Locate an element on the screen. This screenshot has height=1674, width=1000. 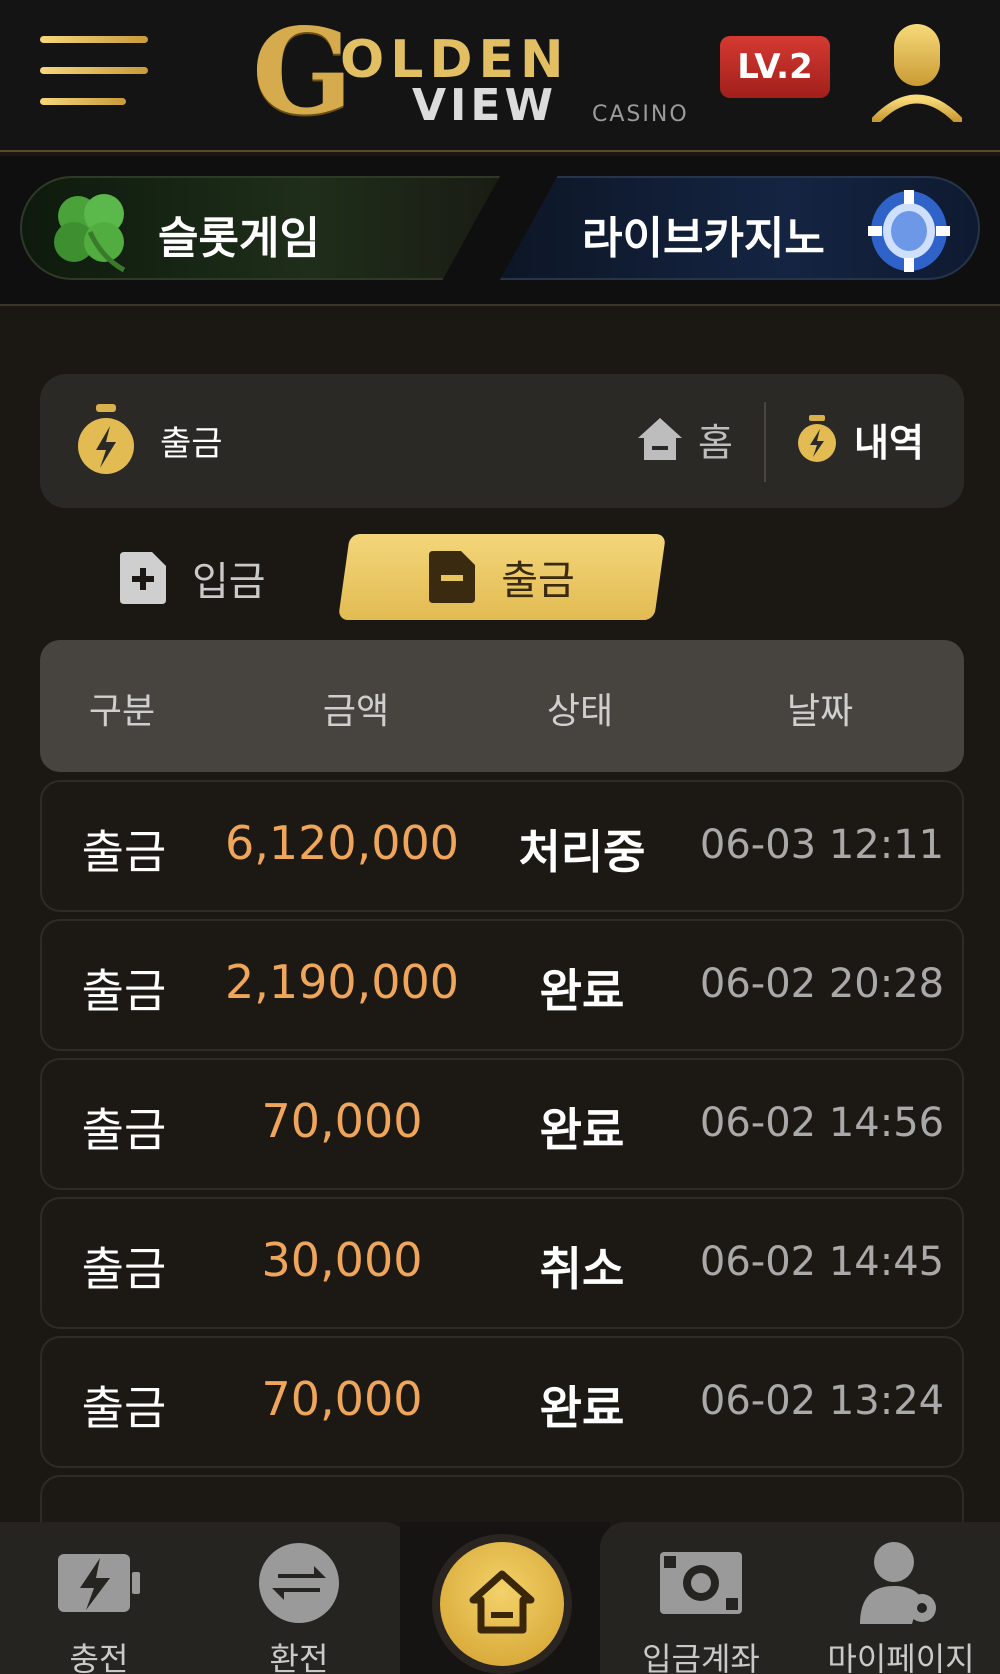
slot-game-label: 슬롯게임 is located at coordinates (239, 238).